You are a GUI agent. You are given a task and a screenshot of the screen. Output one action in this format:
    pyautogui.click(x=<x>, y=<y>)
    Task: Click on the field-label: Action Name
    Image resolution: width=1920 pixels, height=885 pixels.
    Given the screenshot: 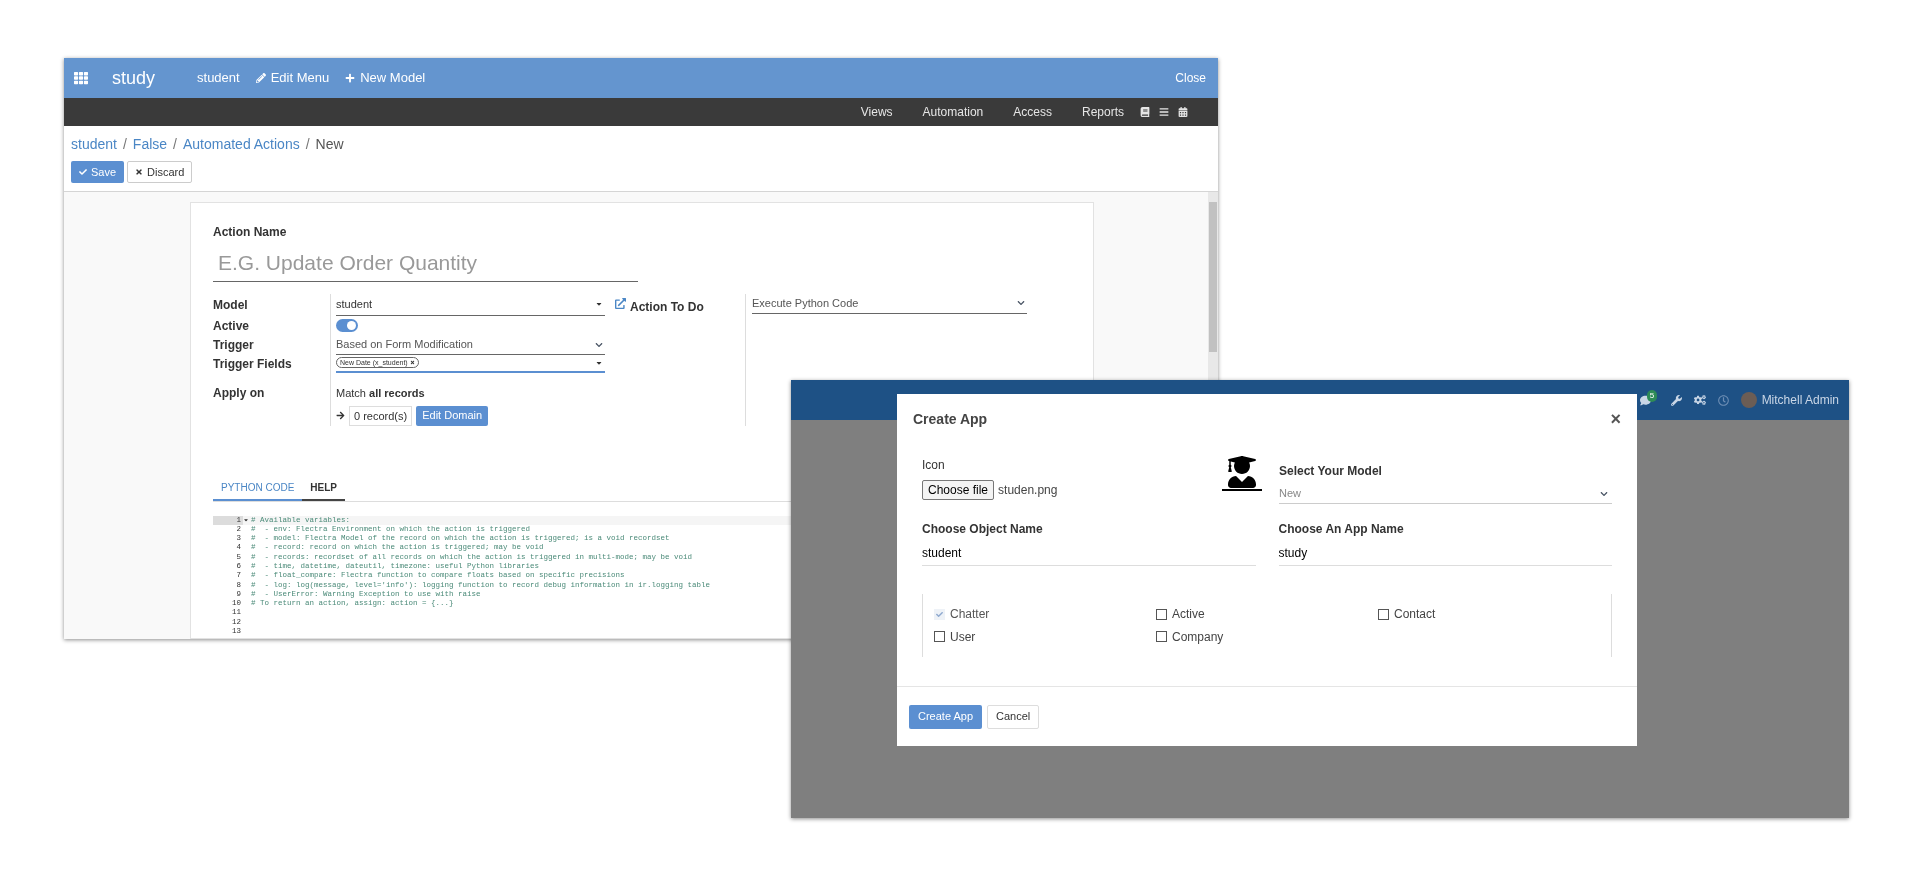 What is the action you would take?
    pyautogui.click(x=250, y=232)
    